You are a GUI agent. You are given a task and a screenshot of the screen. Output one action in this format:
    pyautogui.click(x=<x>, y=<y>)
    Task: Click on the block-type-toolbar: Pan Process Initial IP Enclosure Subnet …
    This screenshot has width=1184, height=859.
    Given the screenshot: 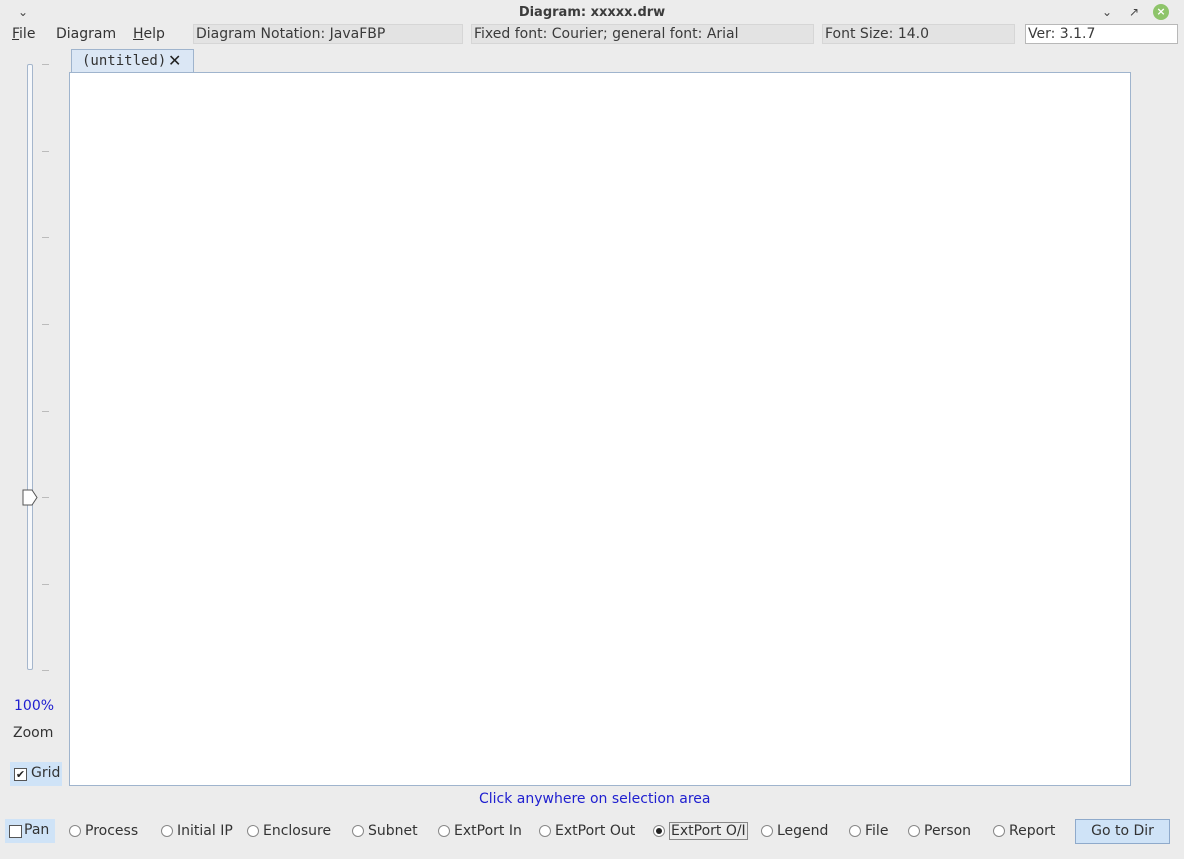 What is the action you would take?
    pyautogui.click(x=592, y=831)
    